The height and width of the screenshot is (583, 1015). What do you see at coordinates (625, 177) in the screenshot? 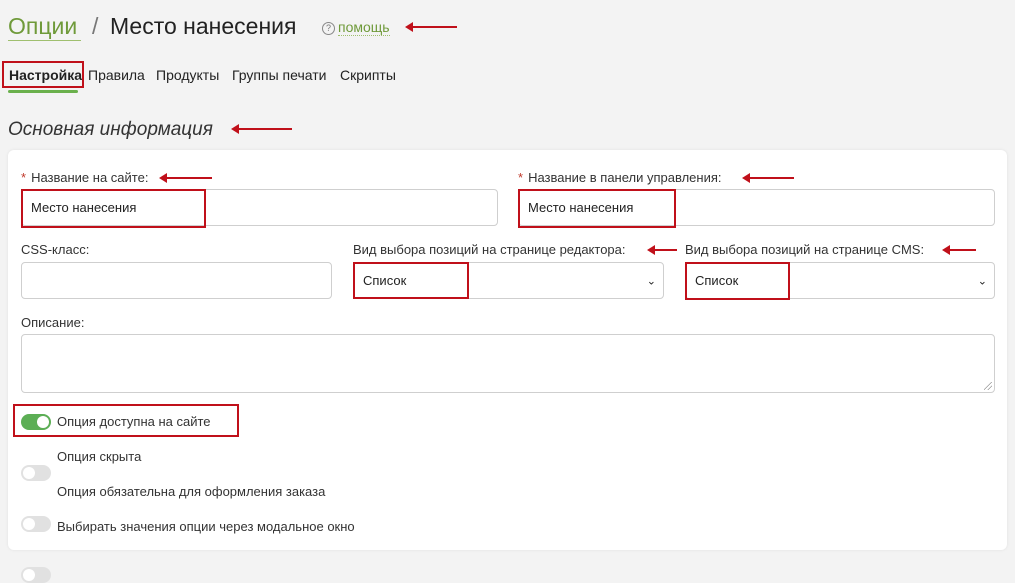
I see `panel-name-label-text: Название в панели управления:` at bounding box center [625, 177].